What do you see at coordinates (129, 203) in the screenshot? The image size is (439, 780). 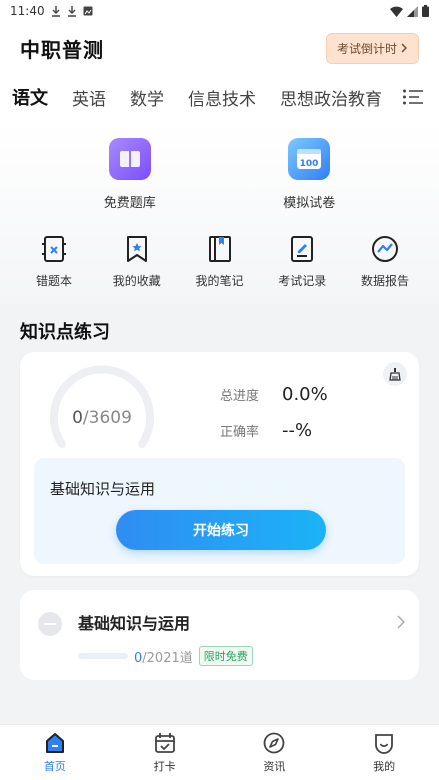 I see `free-question-bank-label: 免费题库` at bounding box center [129, 203].